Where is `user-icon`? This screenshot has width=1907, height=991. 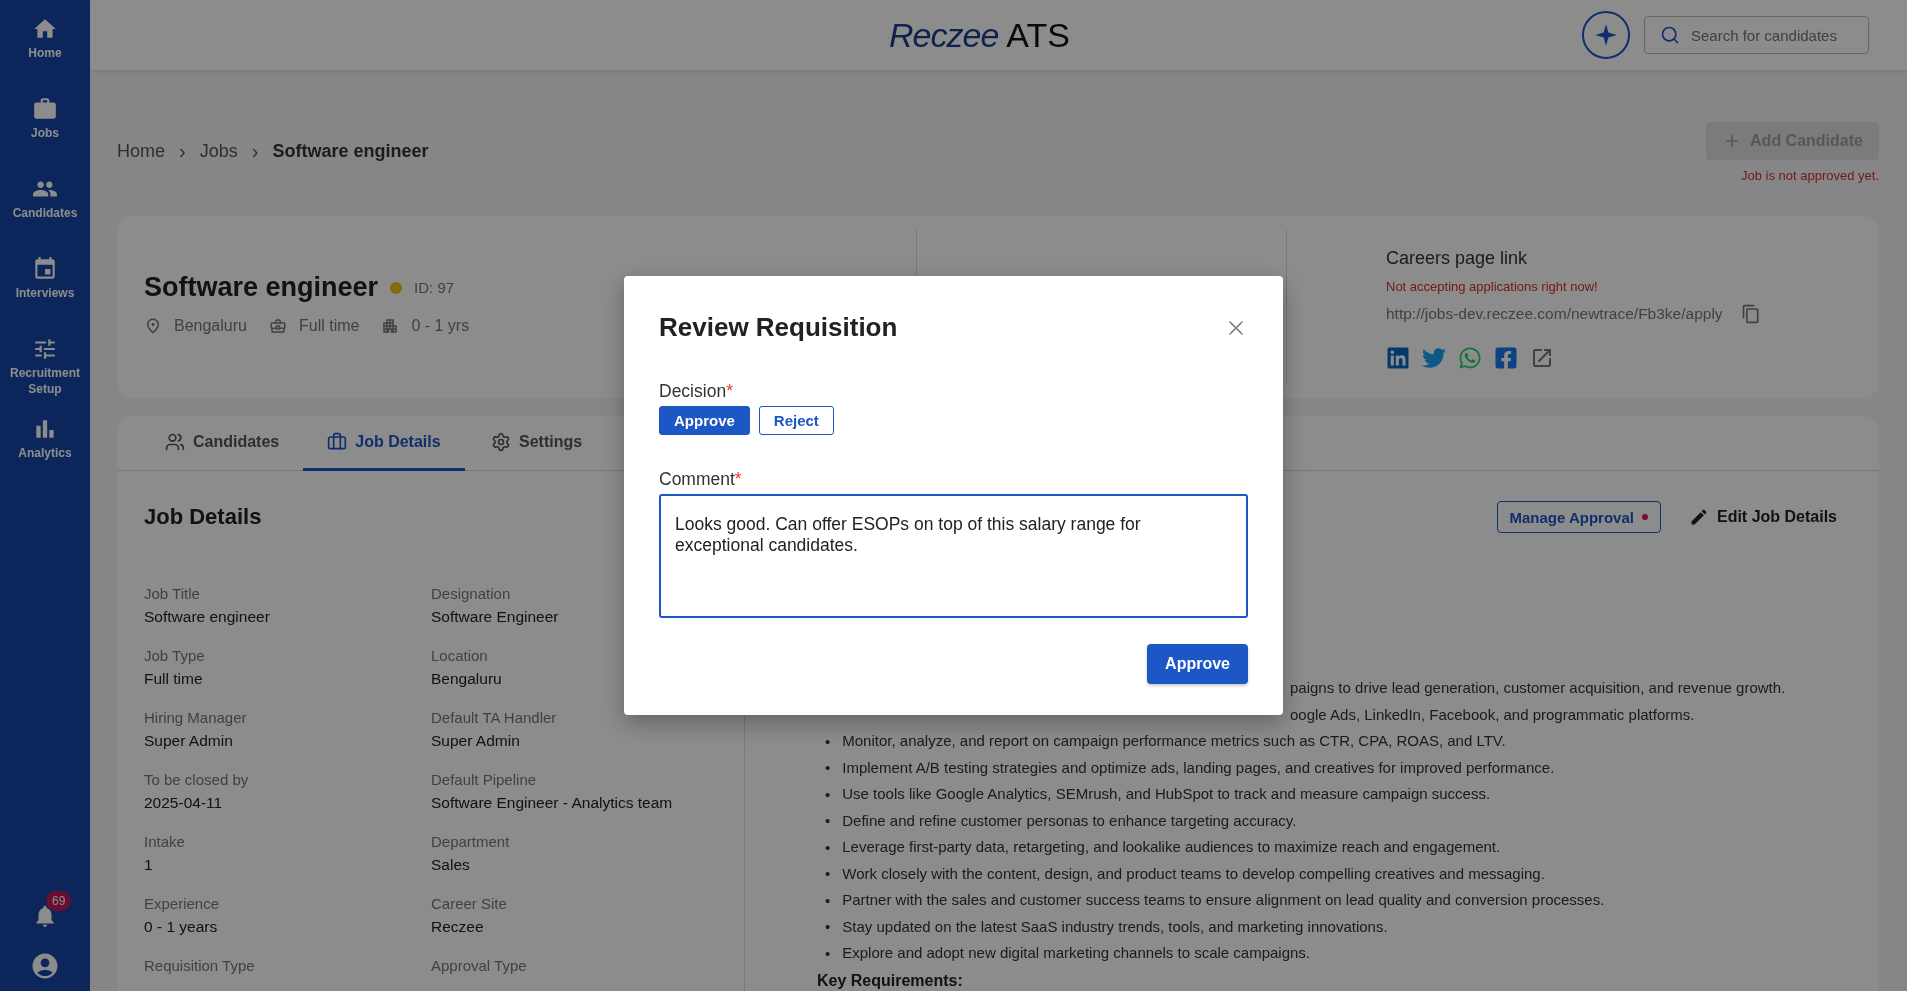 user-icon is located at coordinates (45, 966).